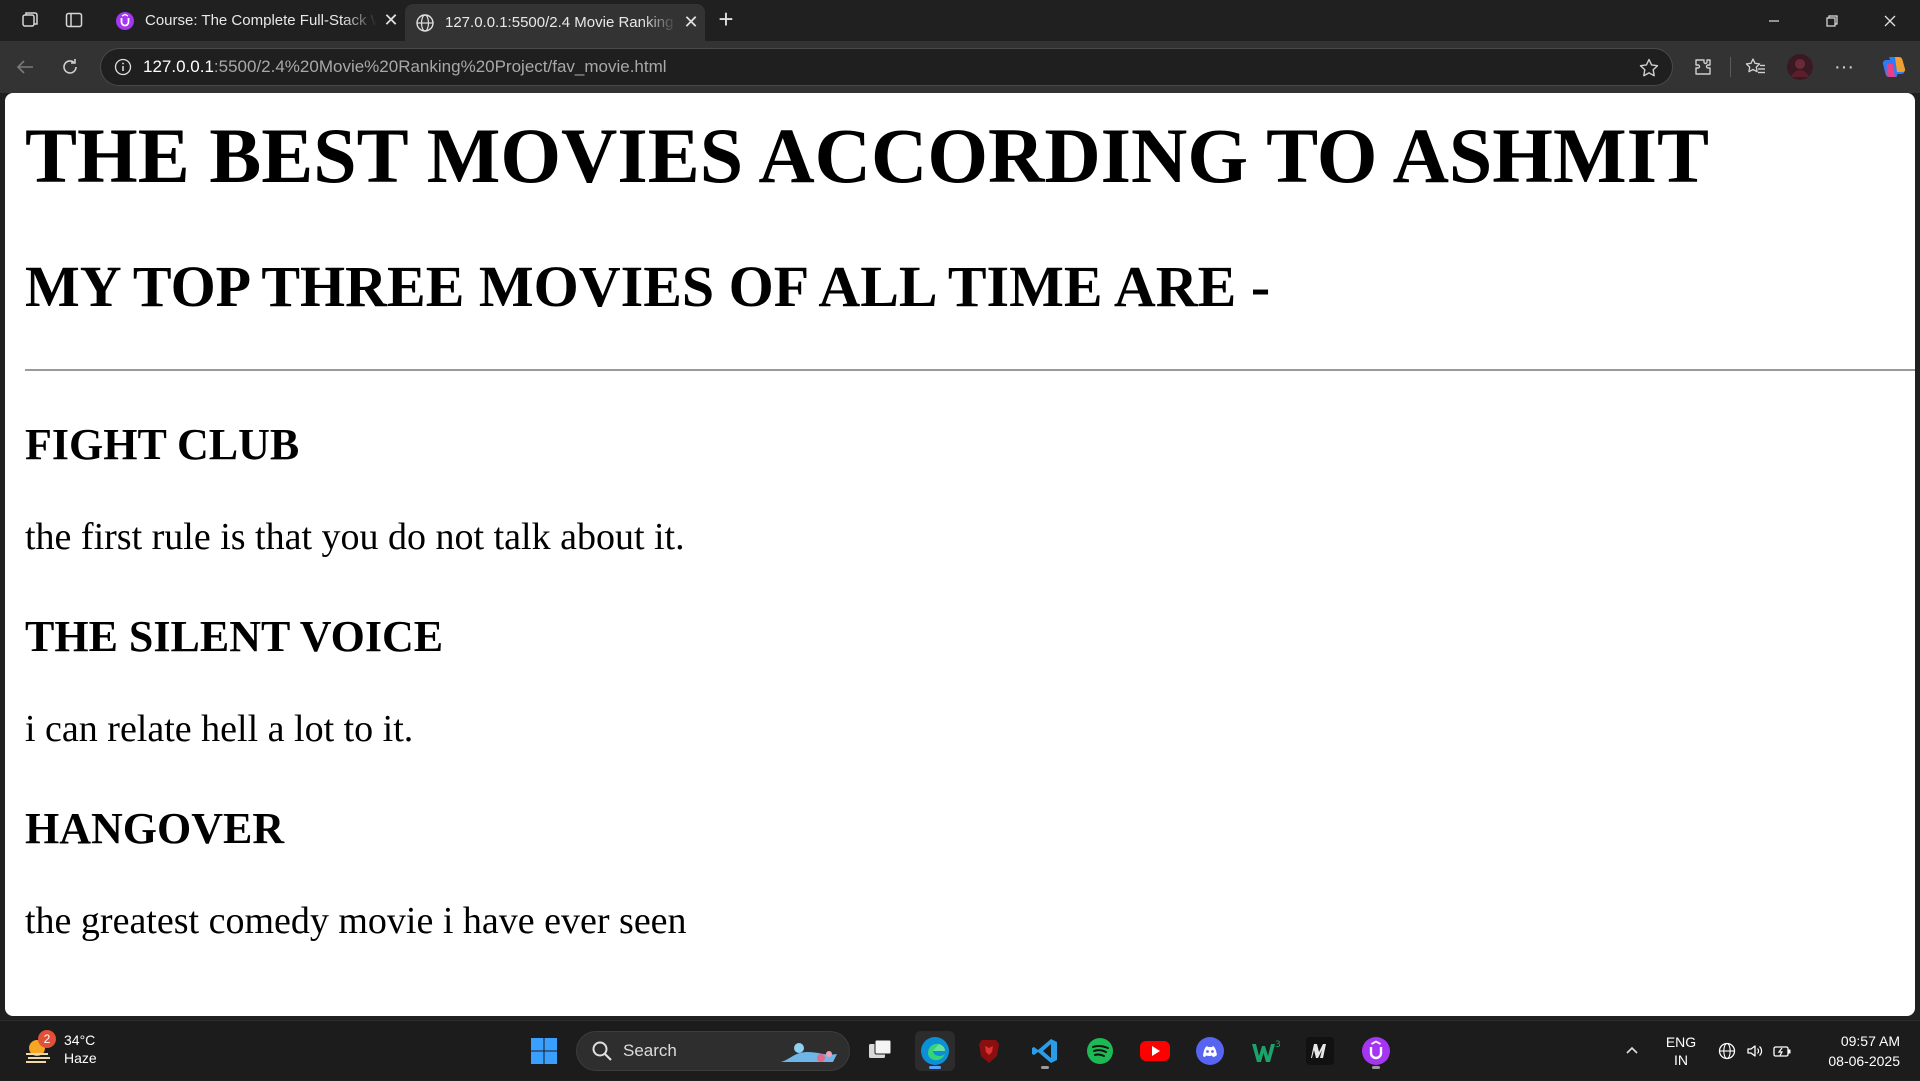 The width and height of the screenshot is (1920, 1081). I want to click on favorites-icon, so click(1756, 67).